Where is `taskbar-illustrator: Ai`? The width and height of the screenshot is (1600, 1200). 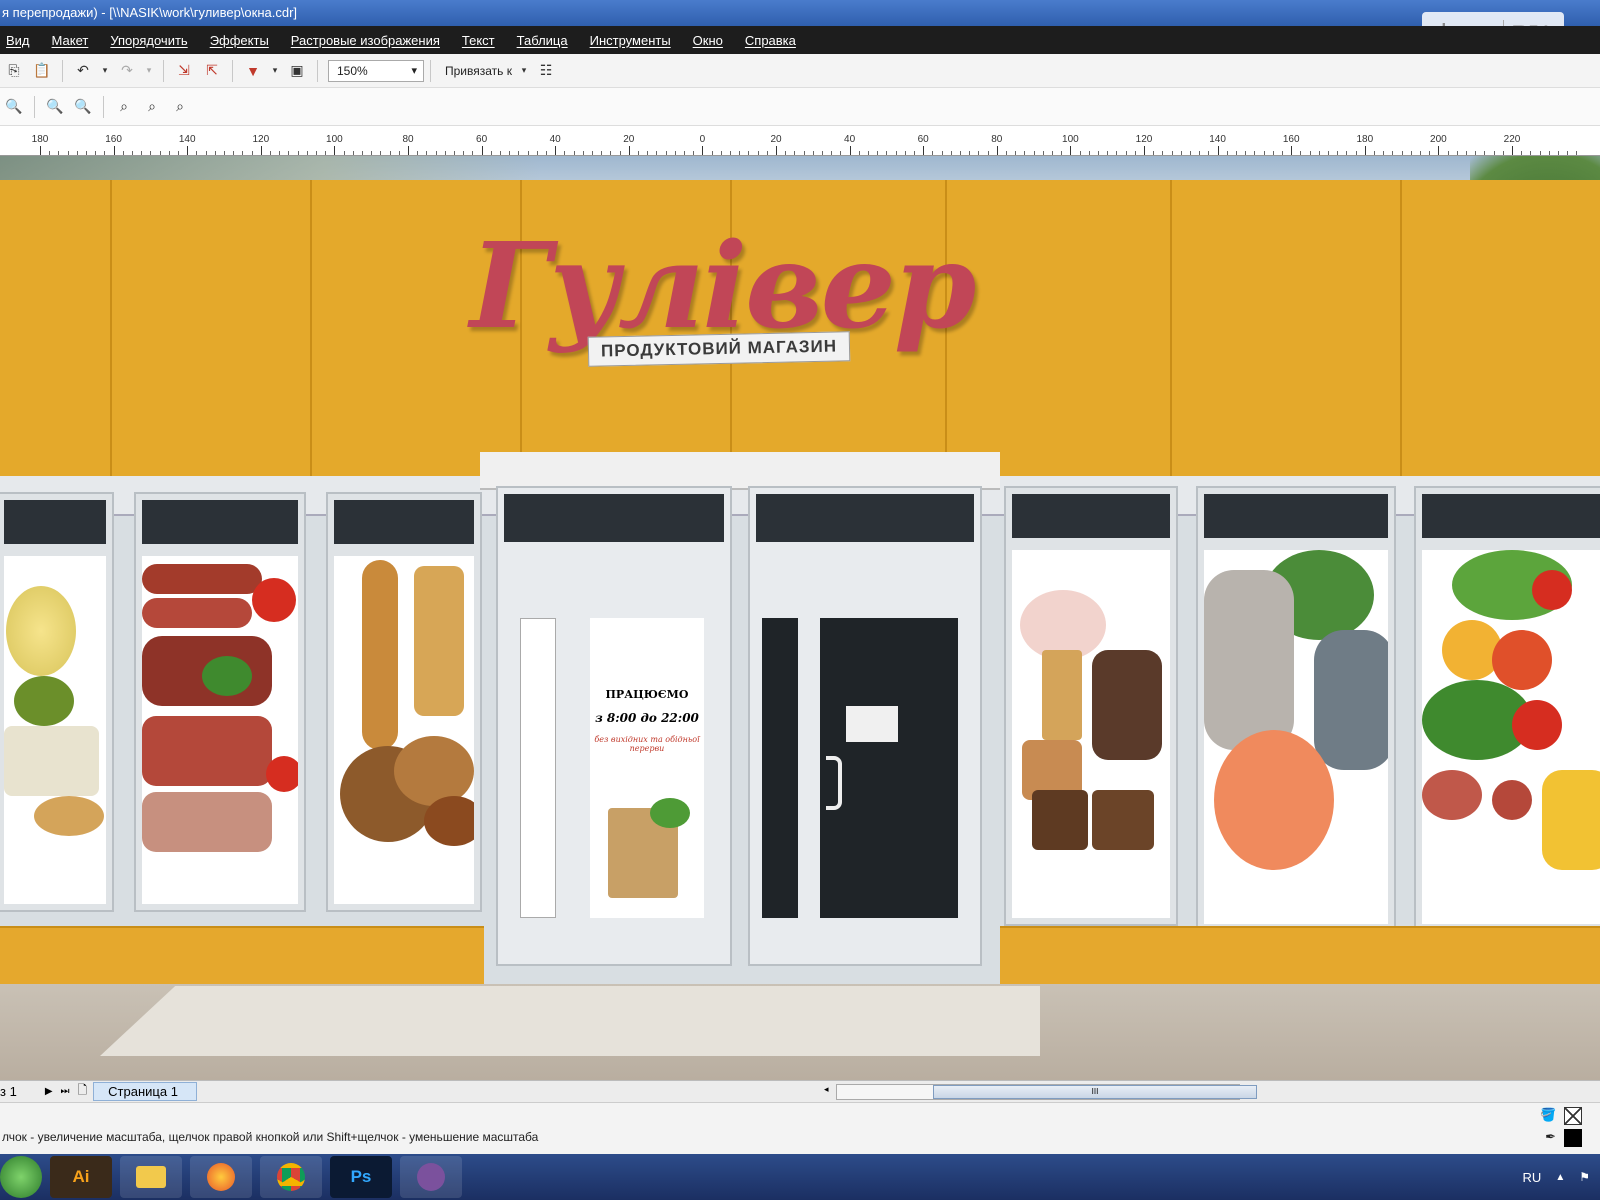 taskbar-illustrator: Ai is located at coordinates (81, 1177).